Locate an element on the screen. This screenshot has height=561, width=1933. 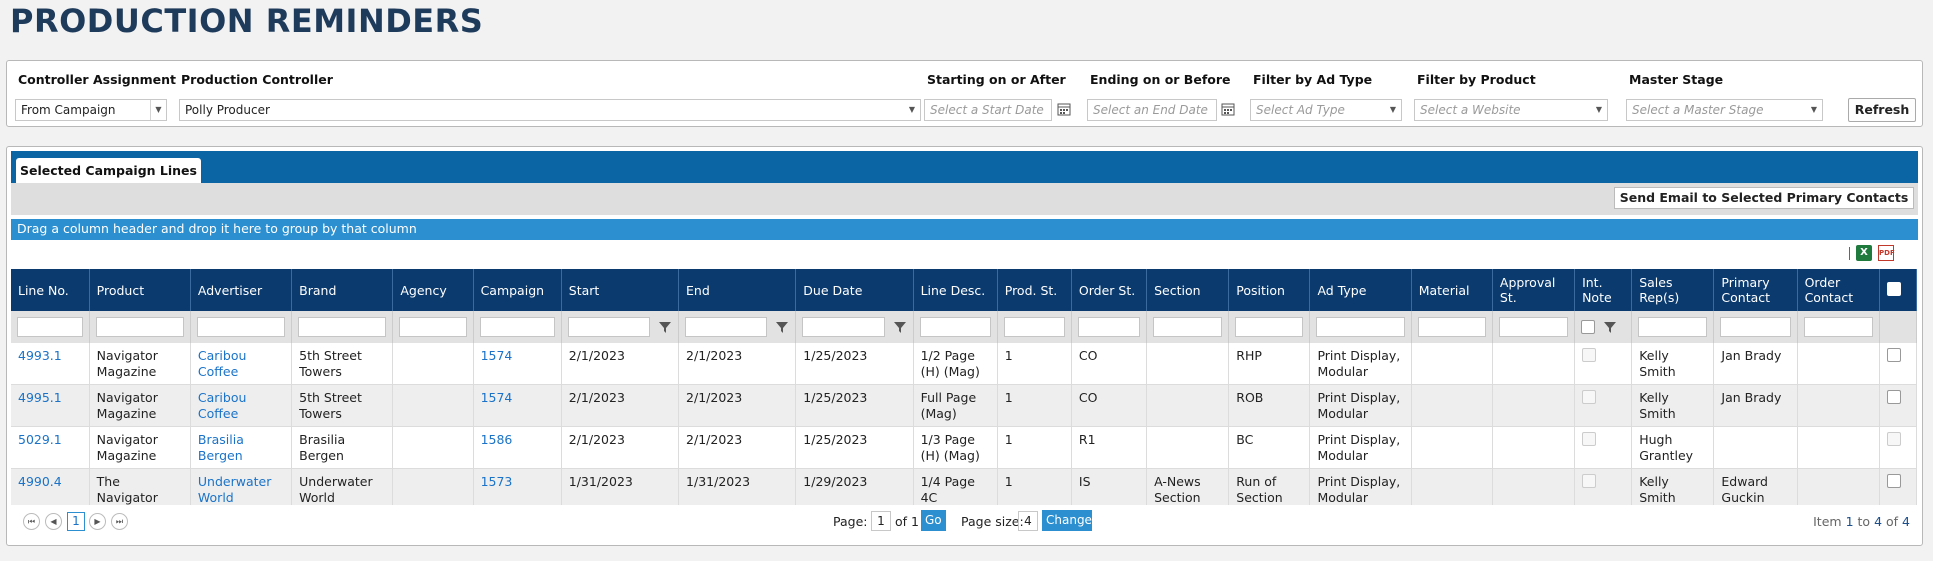
refresh-button: Refresh is located at coordinates (1882, 110).